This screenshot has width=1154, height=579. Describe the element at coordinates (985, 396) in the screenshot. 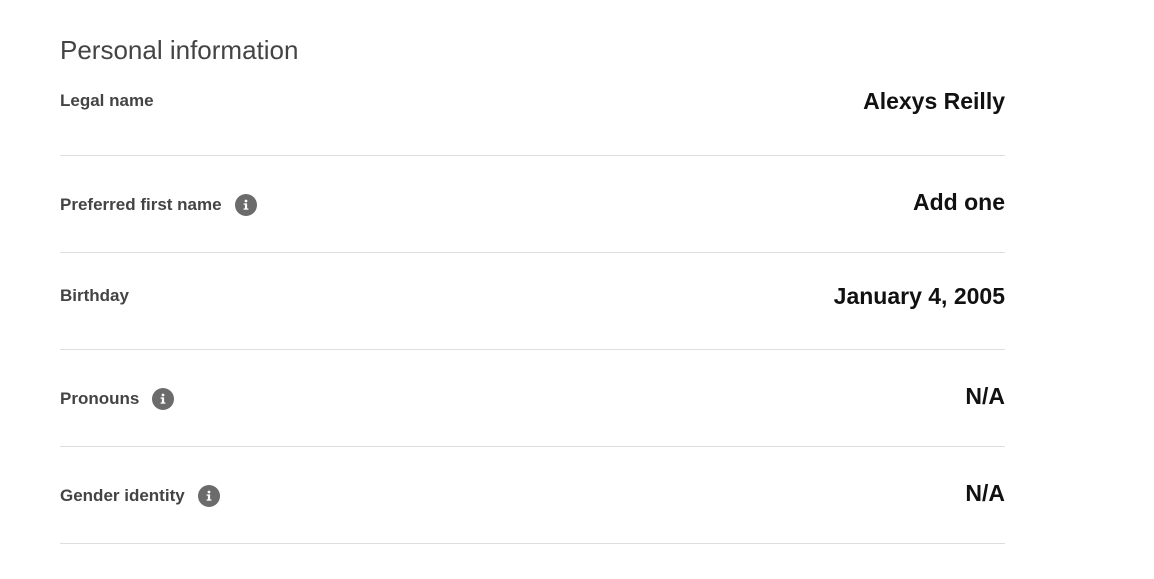

I see `pronouns-value: N/A` at that location.